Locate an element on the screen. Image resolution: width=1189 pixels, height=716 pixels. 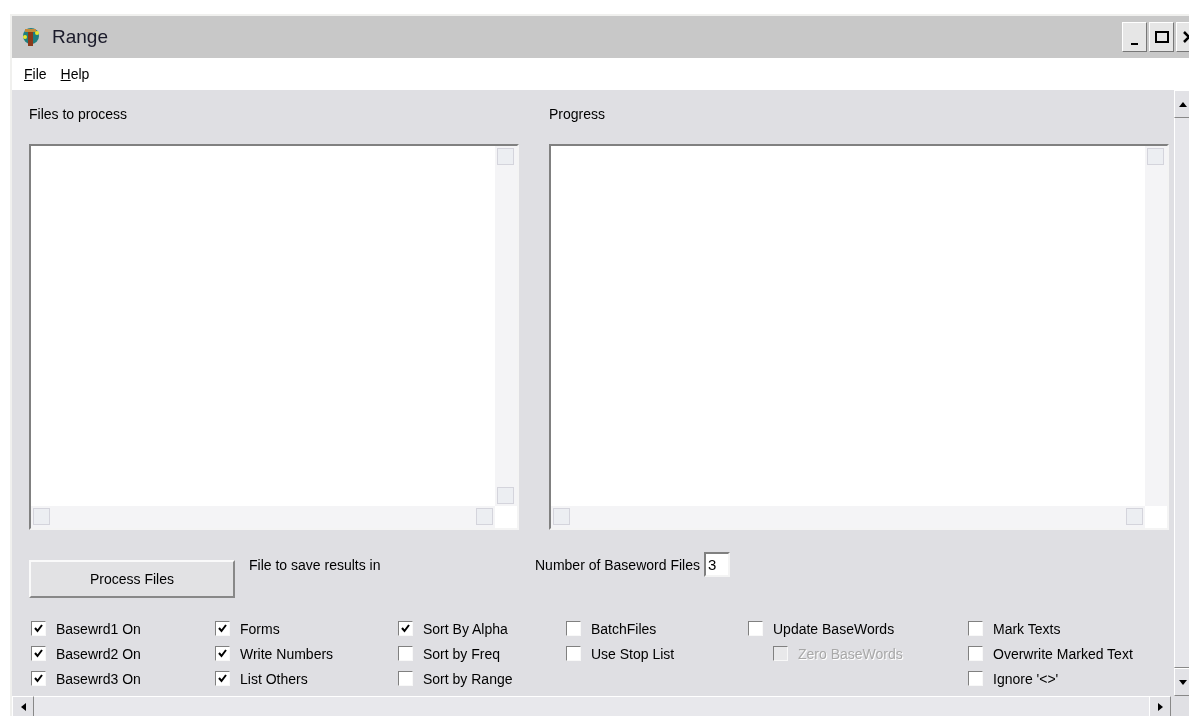
option-checkbox: Sort by Range is located at coordinates (455, 678).